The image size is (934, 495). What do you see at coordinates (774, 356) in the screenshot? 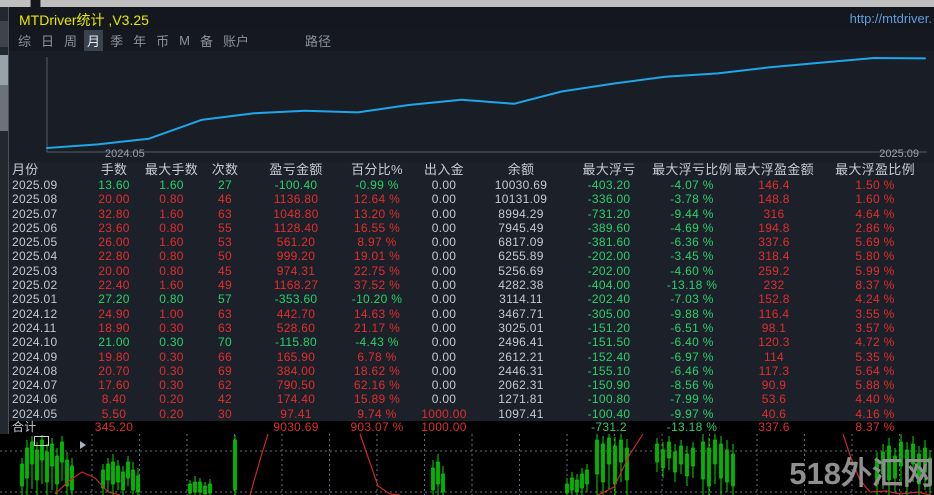
I see `table-cell: 114` at bounding box center [774, 356].